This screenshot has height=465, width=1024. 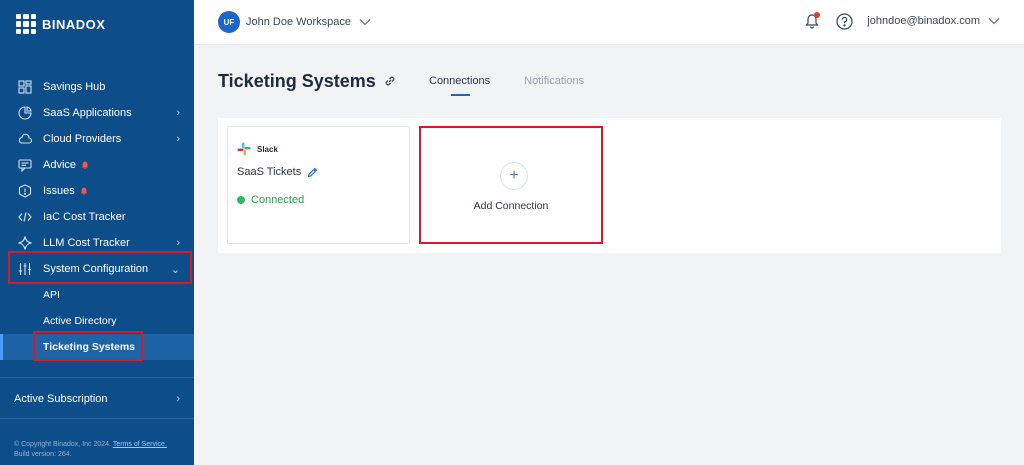 I want to click on sidebar-item-iac-cost-tracker: IaC Cost Tracker, so click(x=97, y=217).